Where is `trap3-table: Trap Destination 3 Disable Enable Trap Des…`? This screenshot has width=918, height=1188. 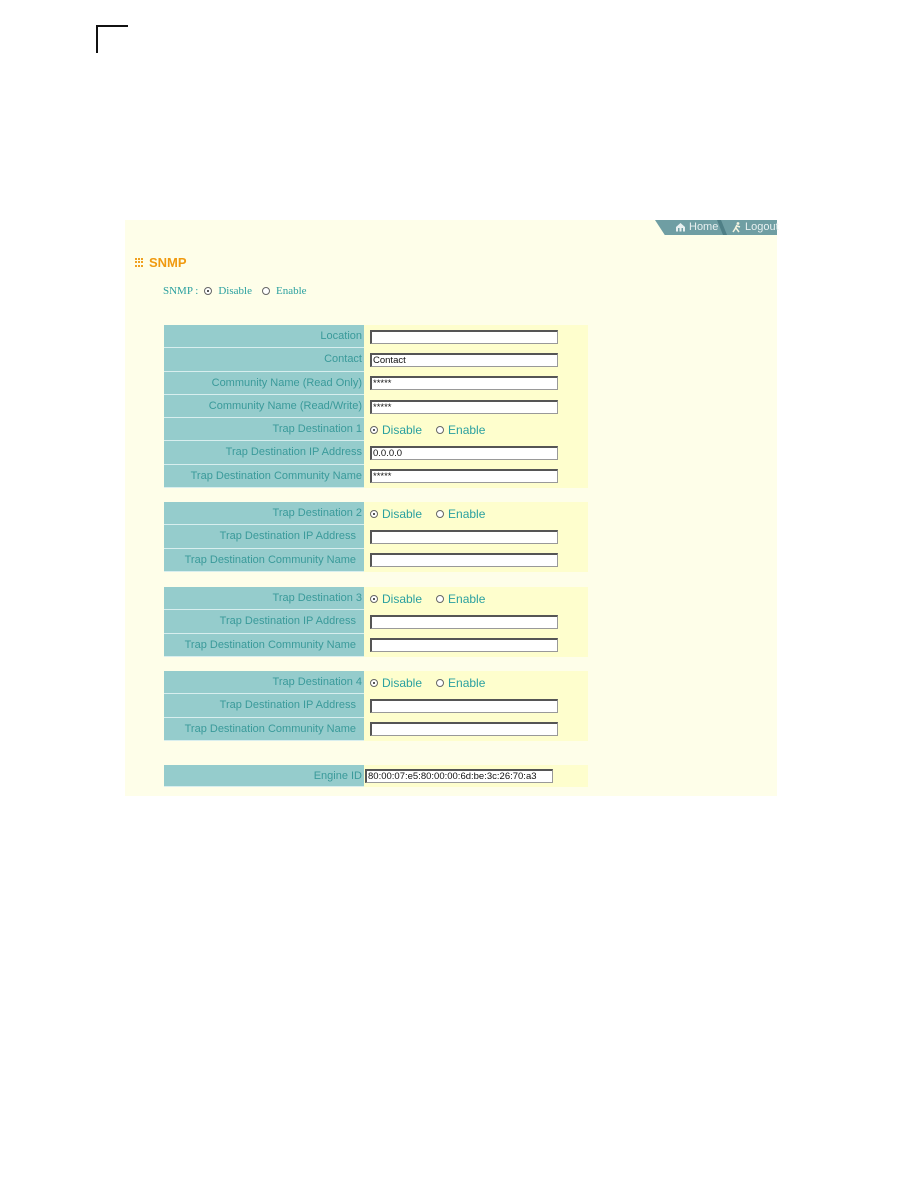
trap3-table: Trap Destination 3 Disable Enable Trap Des… is located at coordinates (376, 622).